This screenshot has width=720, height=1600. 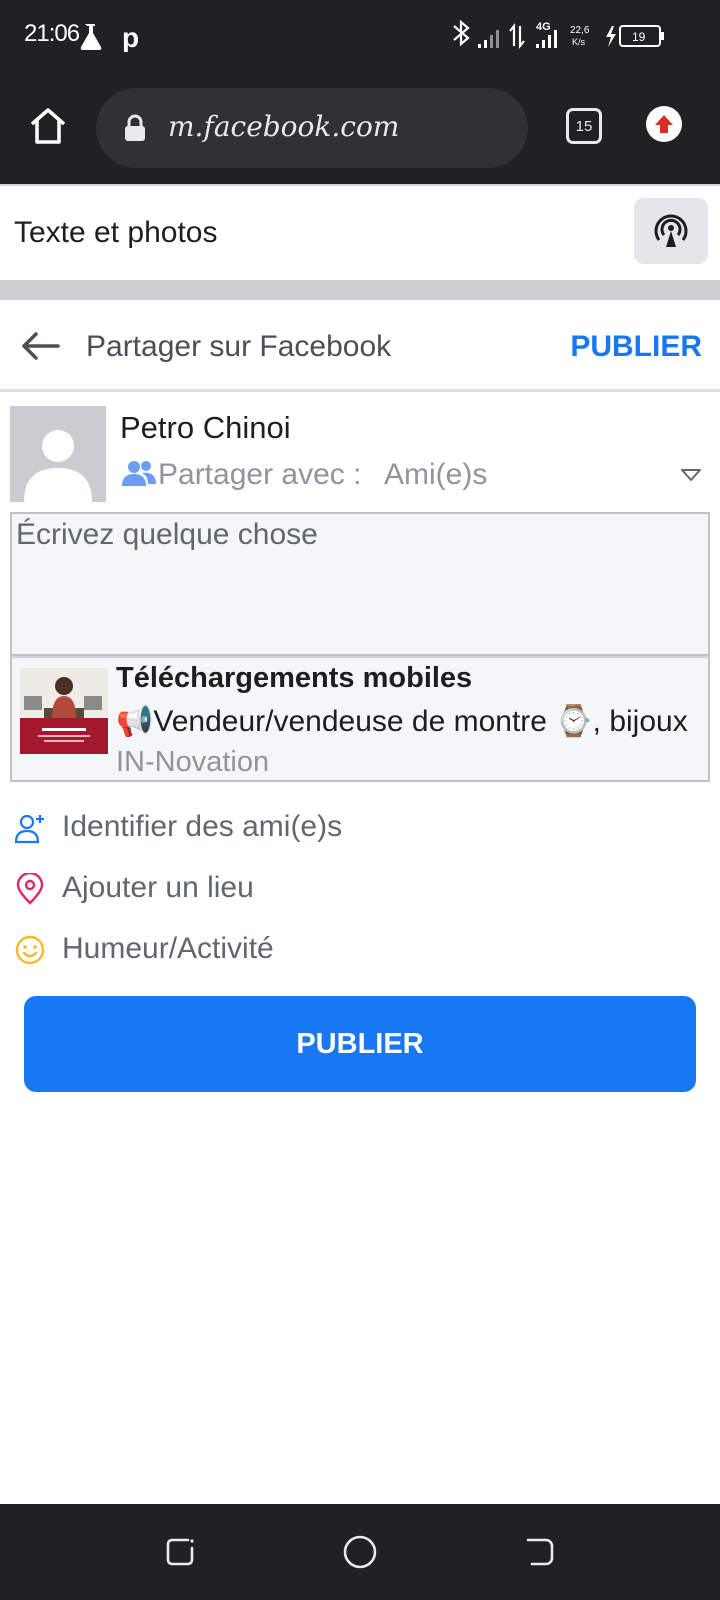 I want to click on svg-text: 19, so click(x=639, y=37).